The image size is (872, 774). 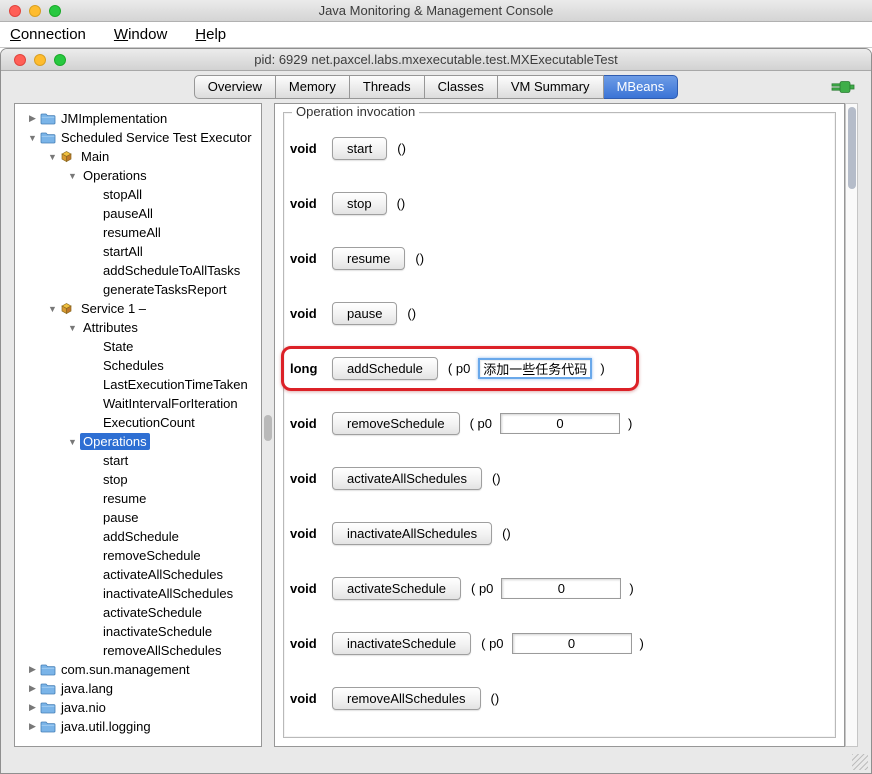 What do you see at coordinates (397, 588) in the screenshot?
I see `invoke-activateschedule-button: activateSchedule` at bounding box center [397, 588].